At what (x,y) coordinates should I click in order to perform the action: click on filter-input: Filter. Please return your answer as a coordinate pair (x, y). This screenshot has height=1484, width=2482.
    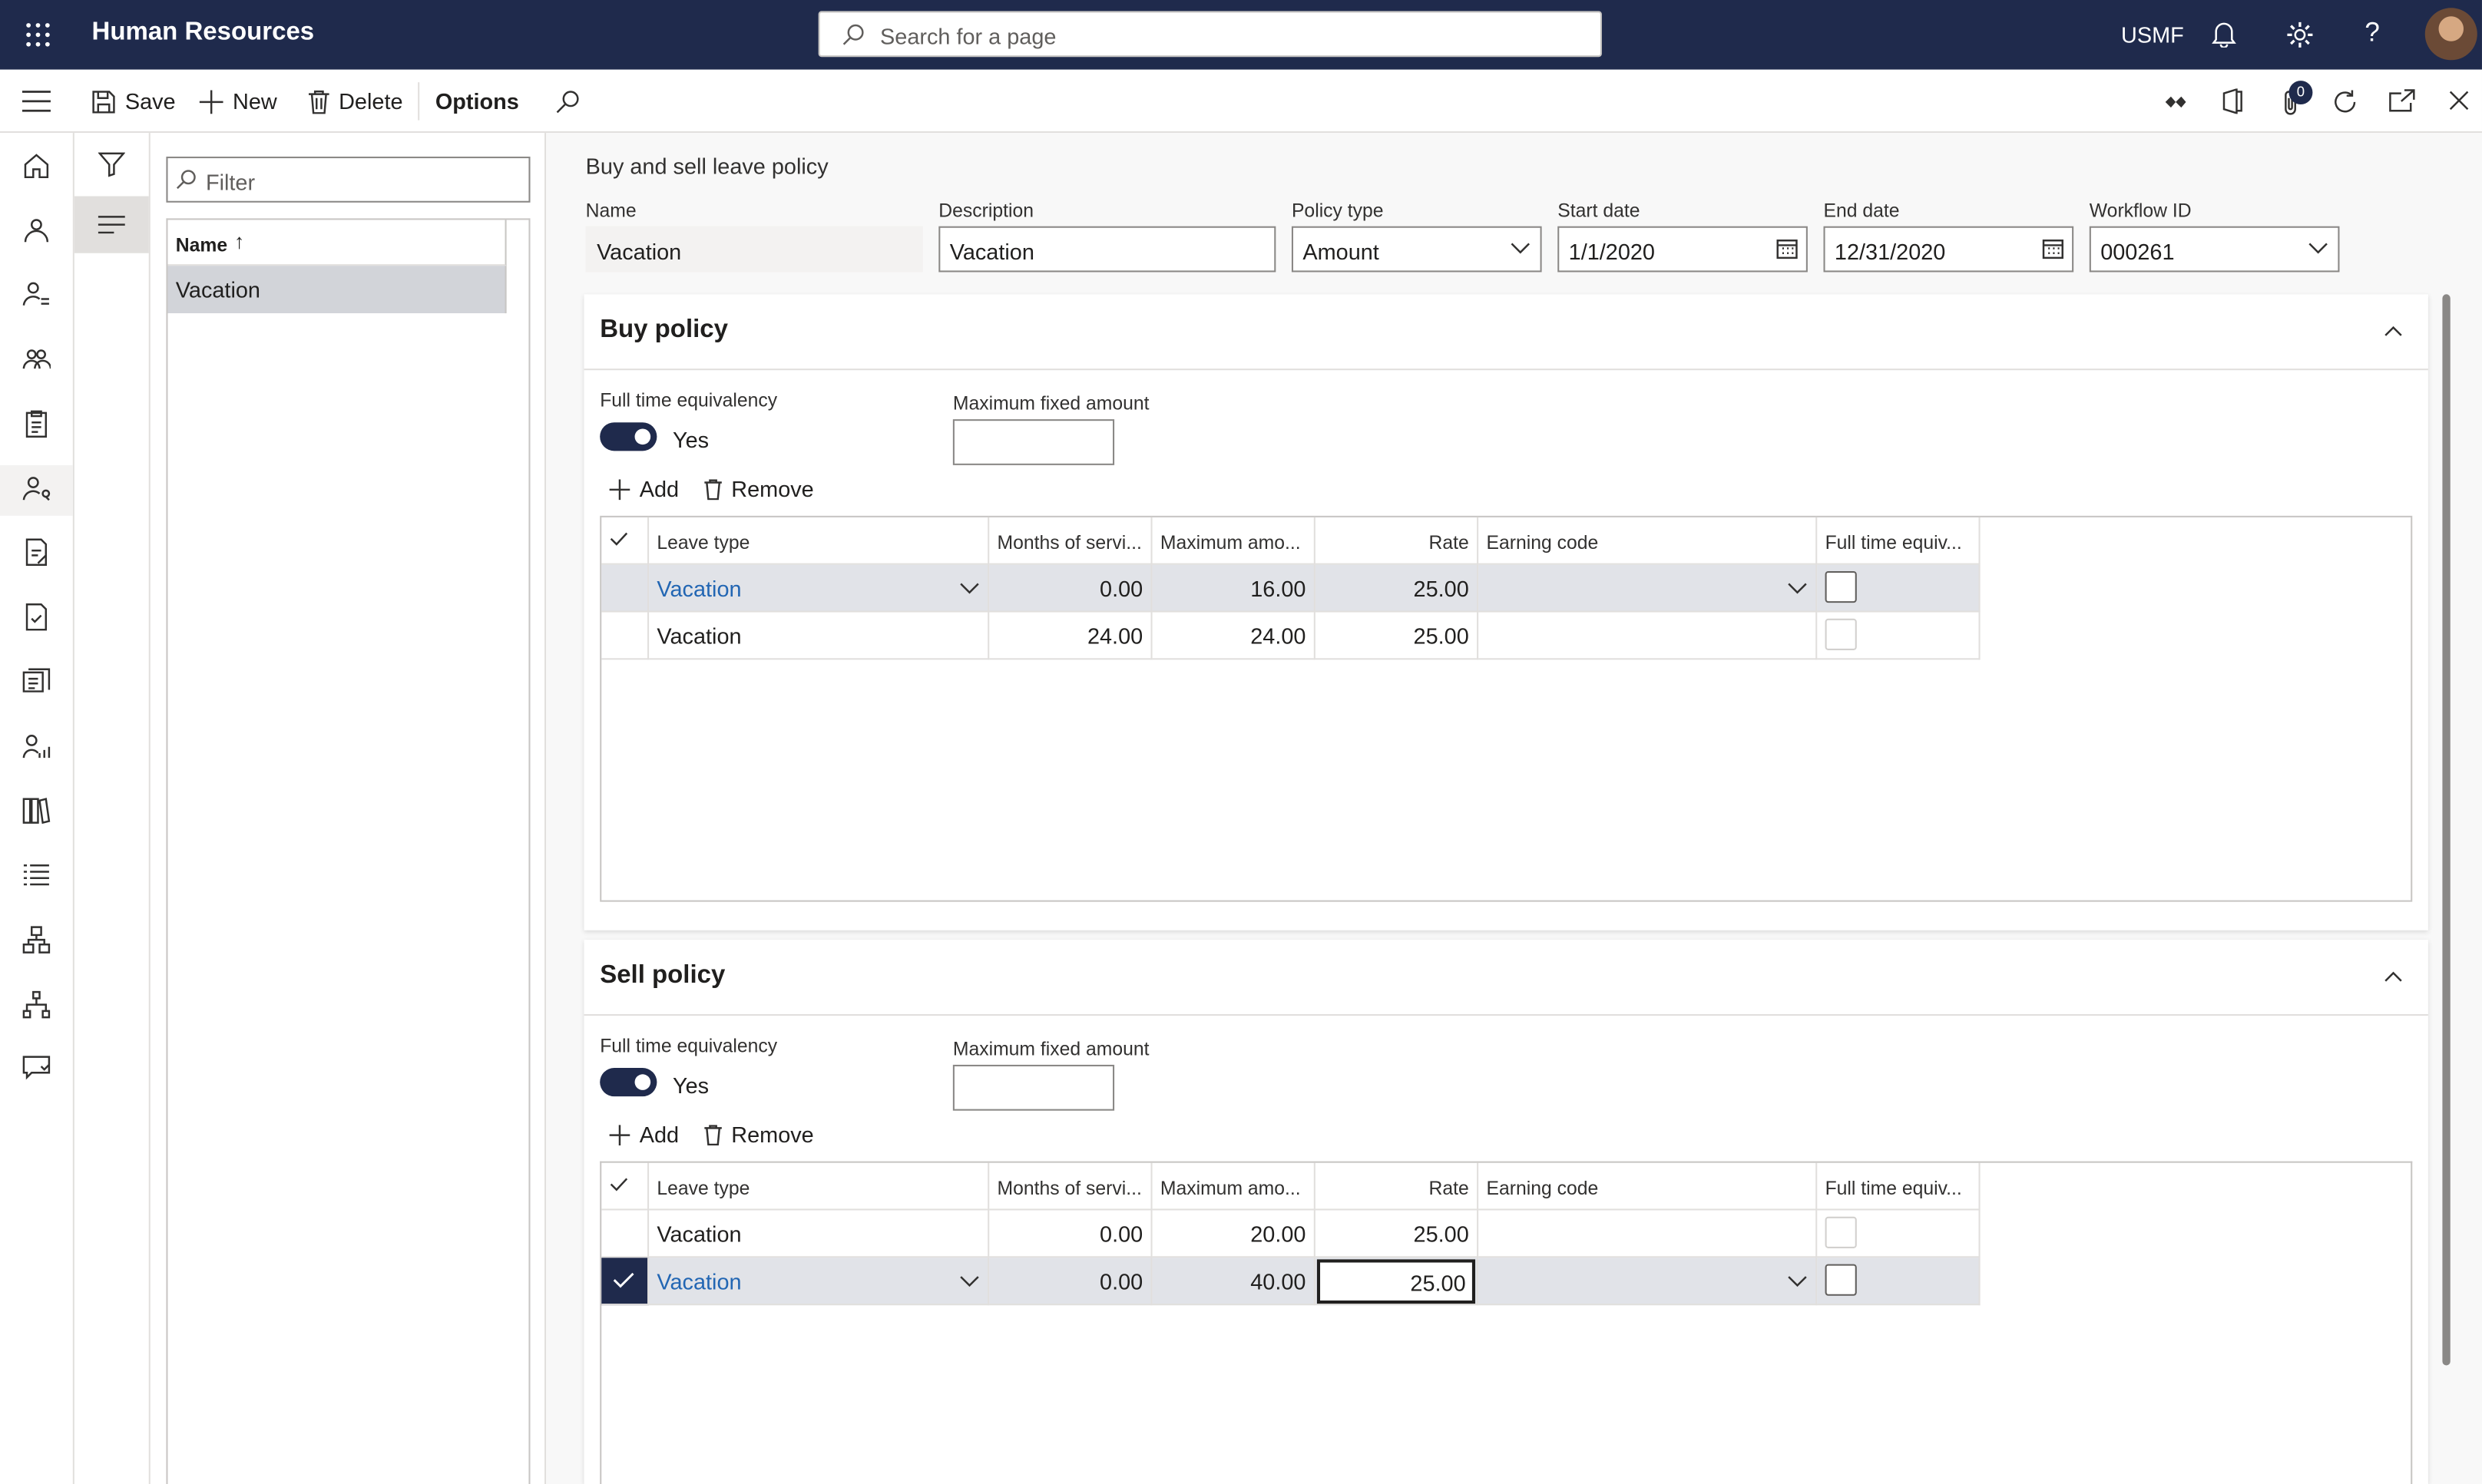
    Looking at the image, I should click on (349, 180).